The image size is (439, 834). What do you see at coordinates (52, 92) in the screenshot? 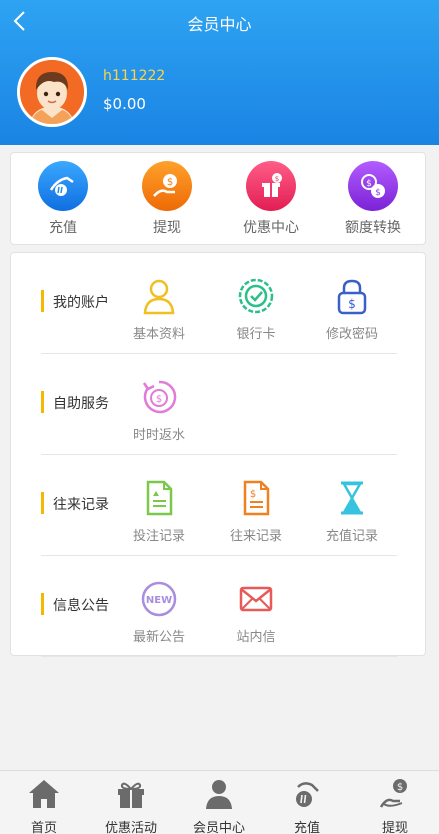
I see `avatar` at bounding box center [52, 92].